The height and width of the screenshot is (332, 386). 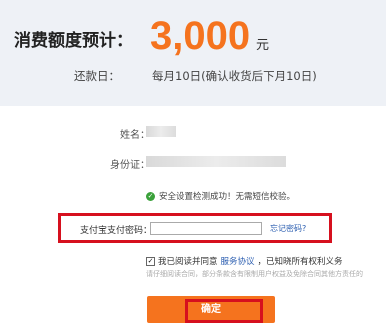 I want to click on forgot-password-link: 忘记密码?, so click(x=288, y=228).